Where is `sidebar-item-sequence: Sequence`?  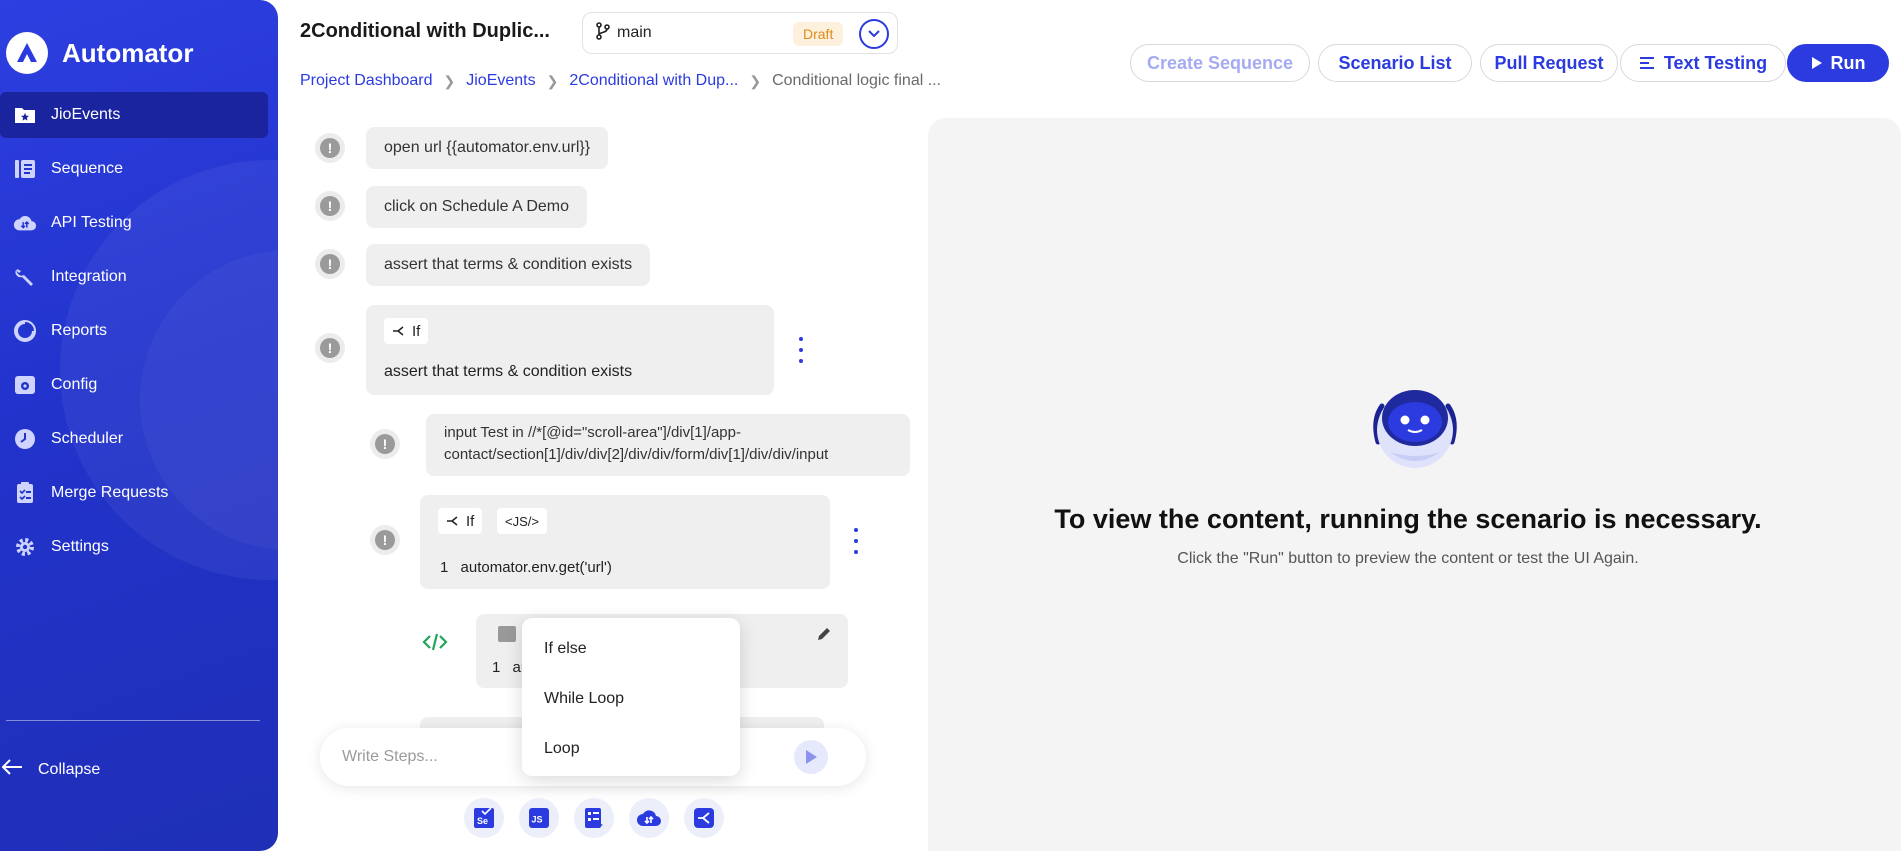 sidebar-item-sequence: Sequence is located at coordinates (134, 169).